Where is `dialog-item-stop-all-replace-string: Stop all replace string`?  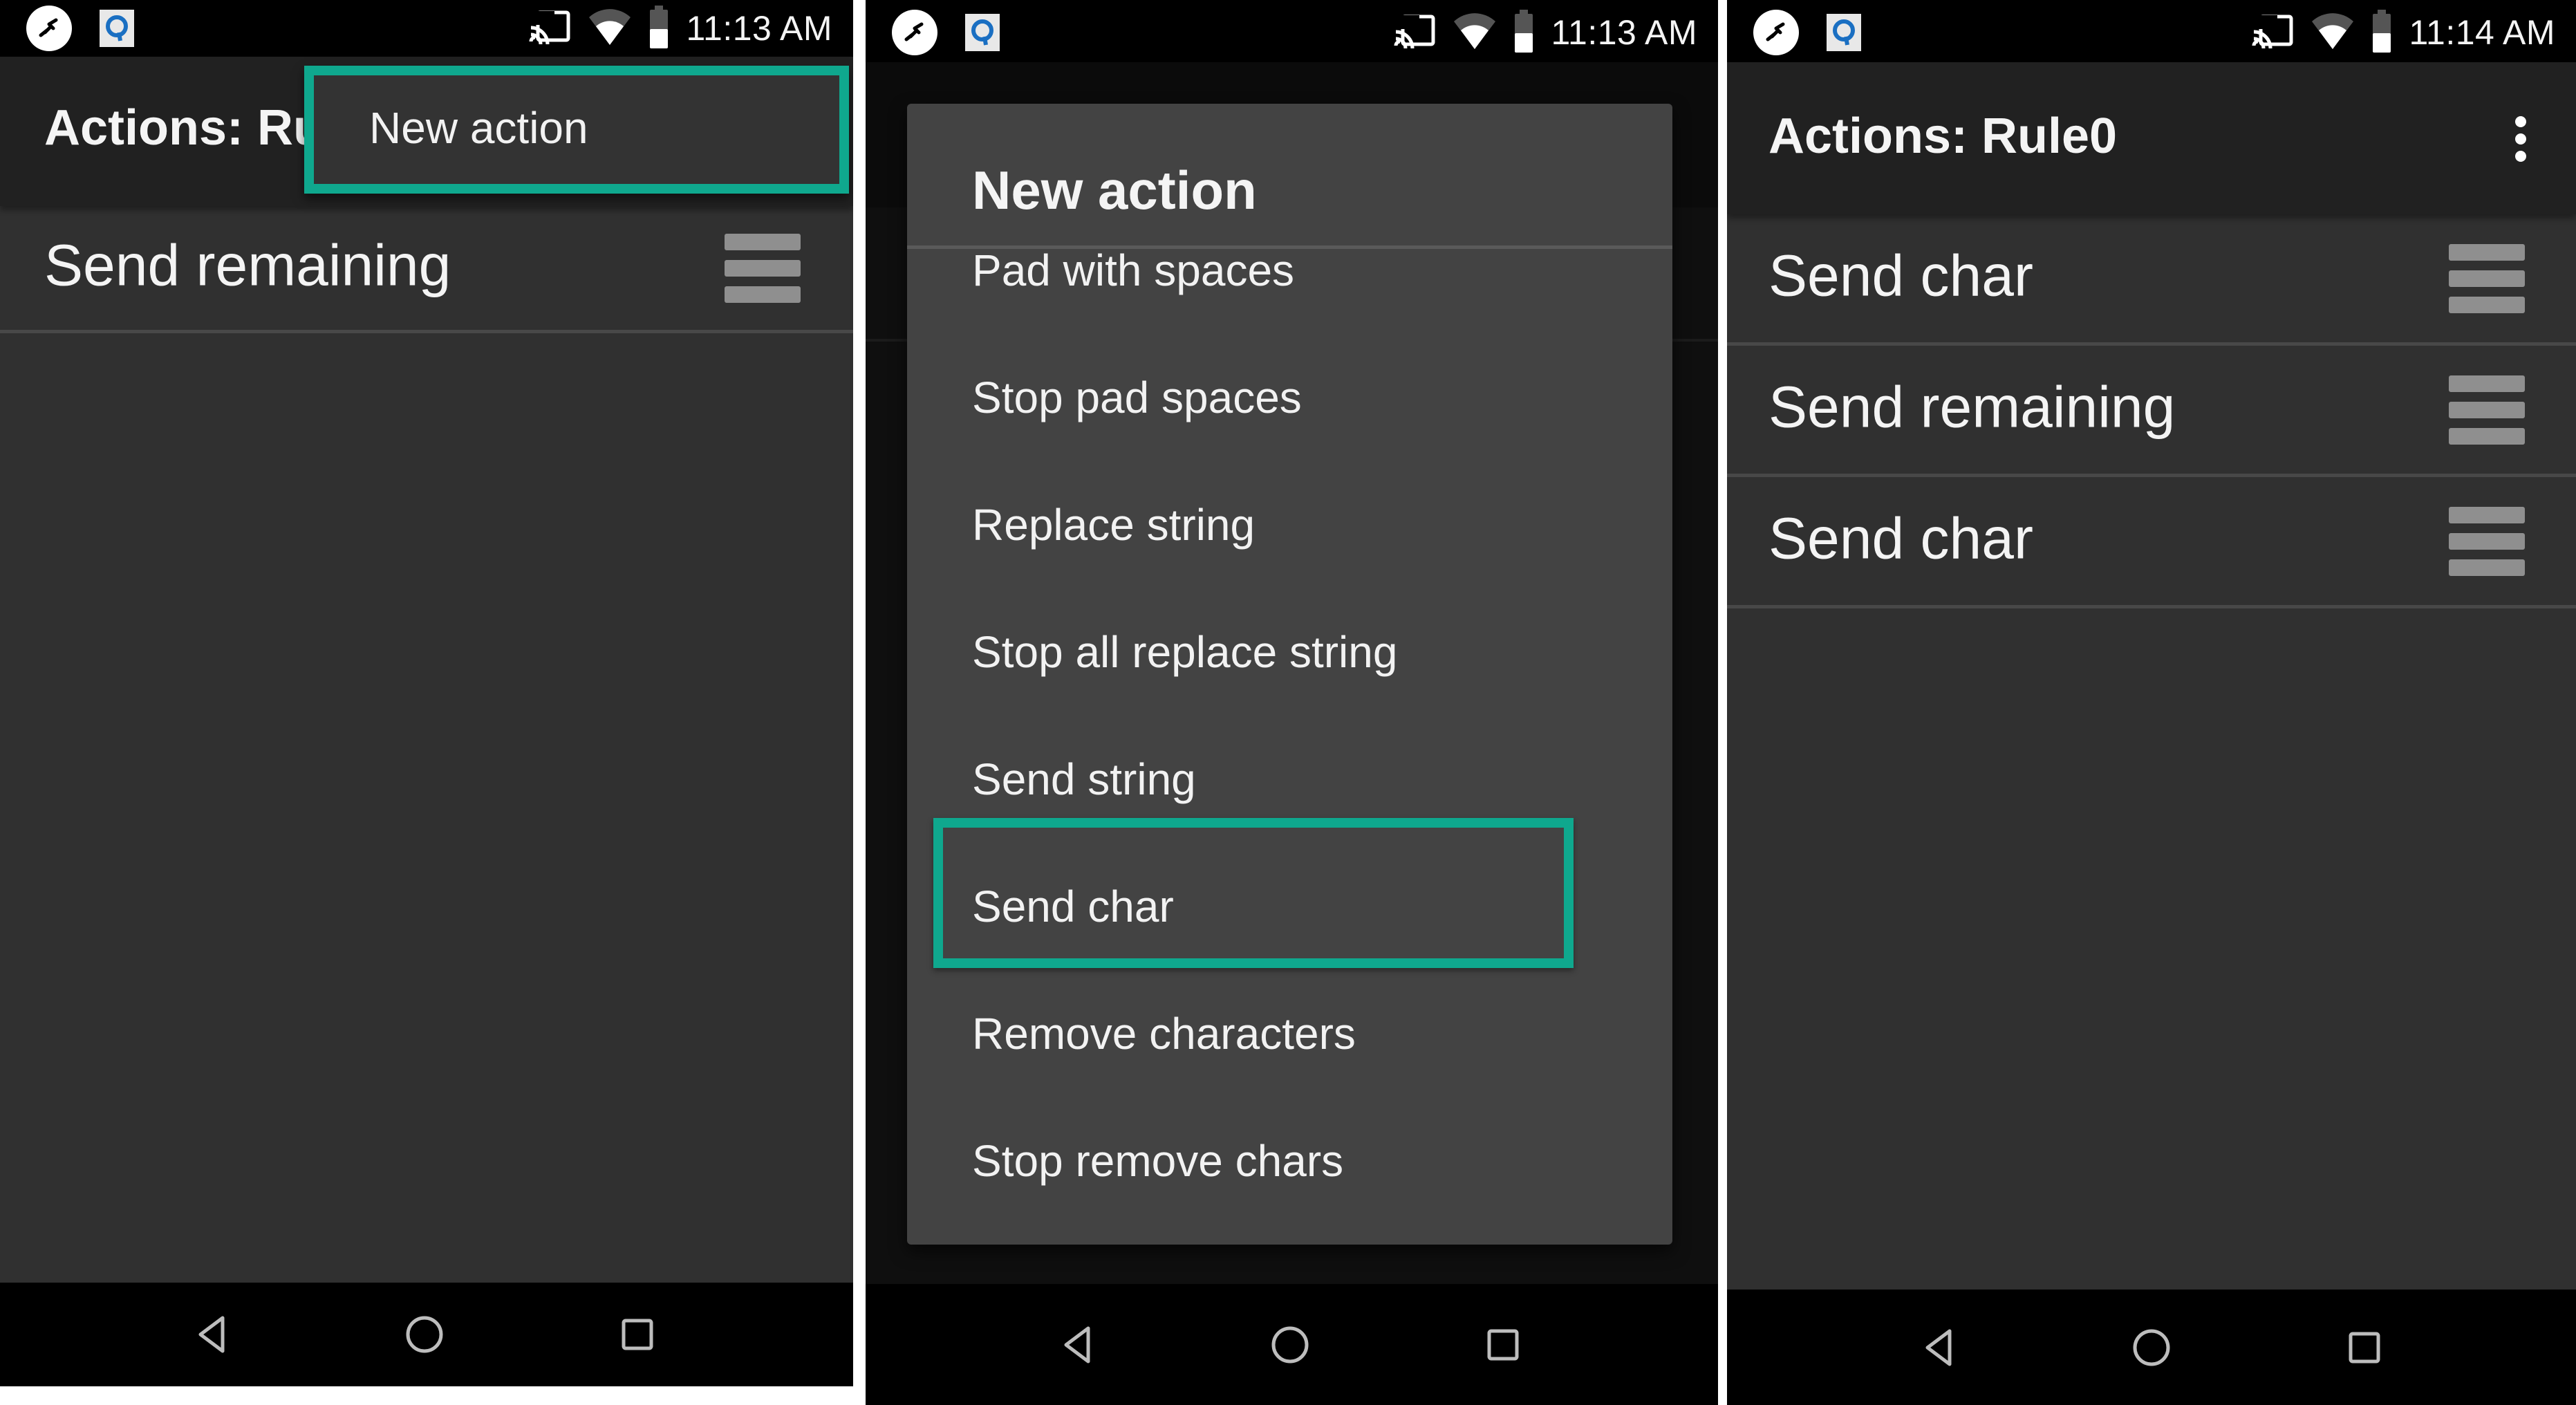
dialog-item-stop-all-replace-string: Stop all replace string is located at coordinates (1184, 652).